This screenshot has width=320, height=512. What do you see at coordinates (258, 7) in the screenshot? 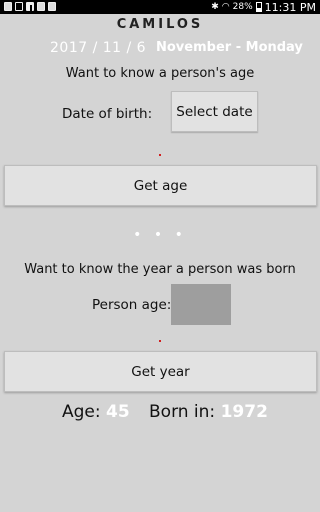
I see `battery-icon` at bounding box center [258, 7].